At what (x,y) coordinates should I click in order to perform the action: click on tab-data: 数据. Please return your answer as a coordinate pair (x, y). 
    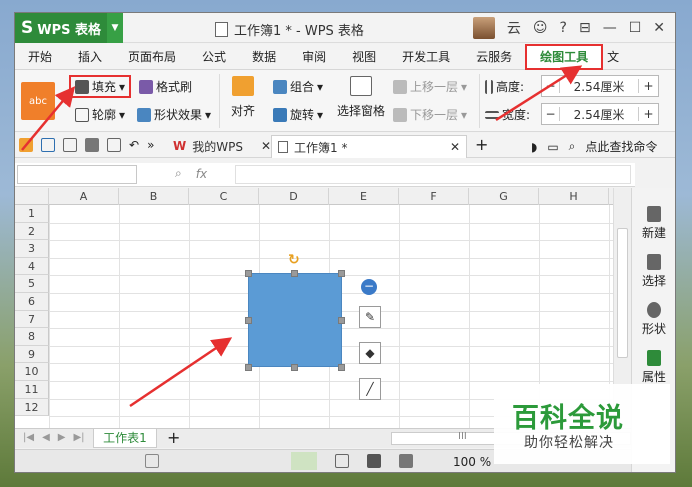
    Looking at the image, I should click on (264, 57).